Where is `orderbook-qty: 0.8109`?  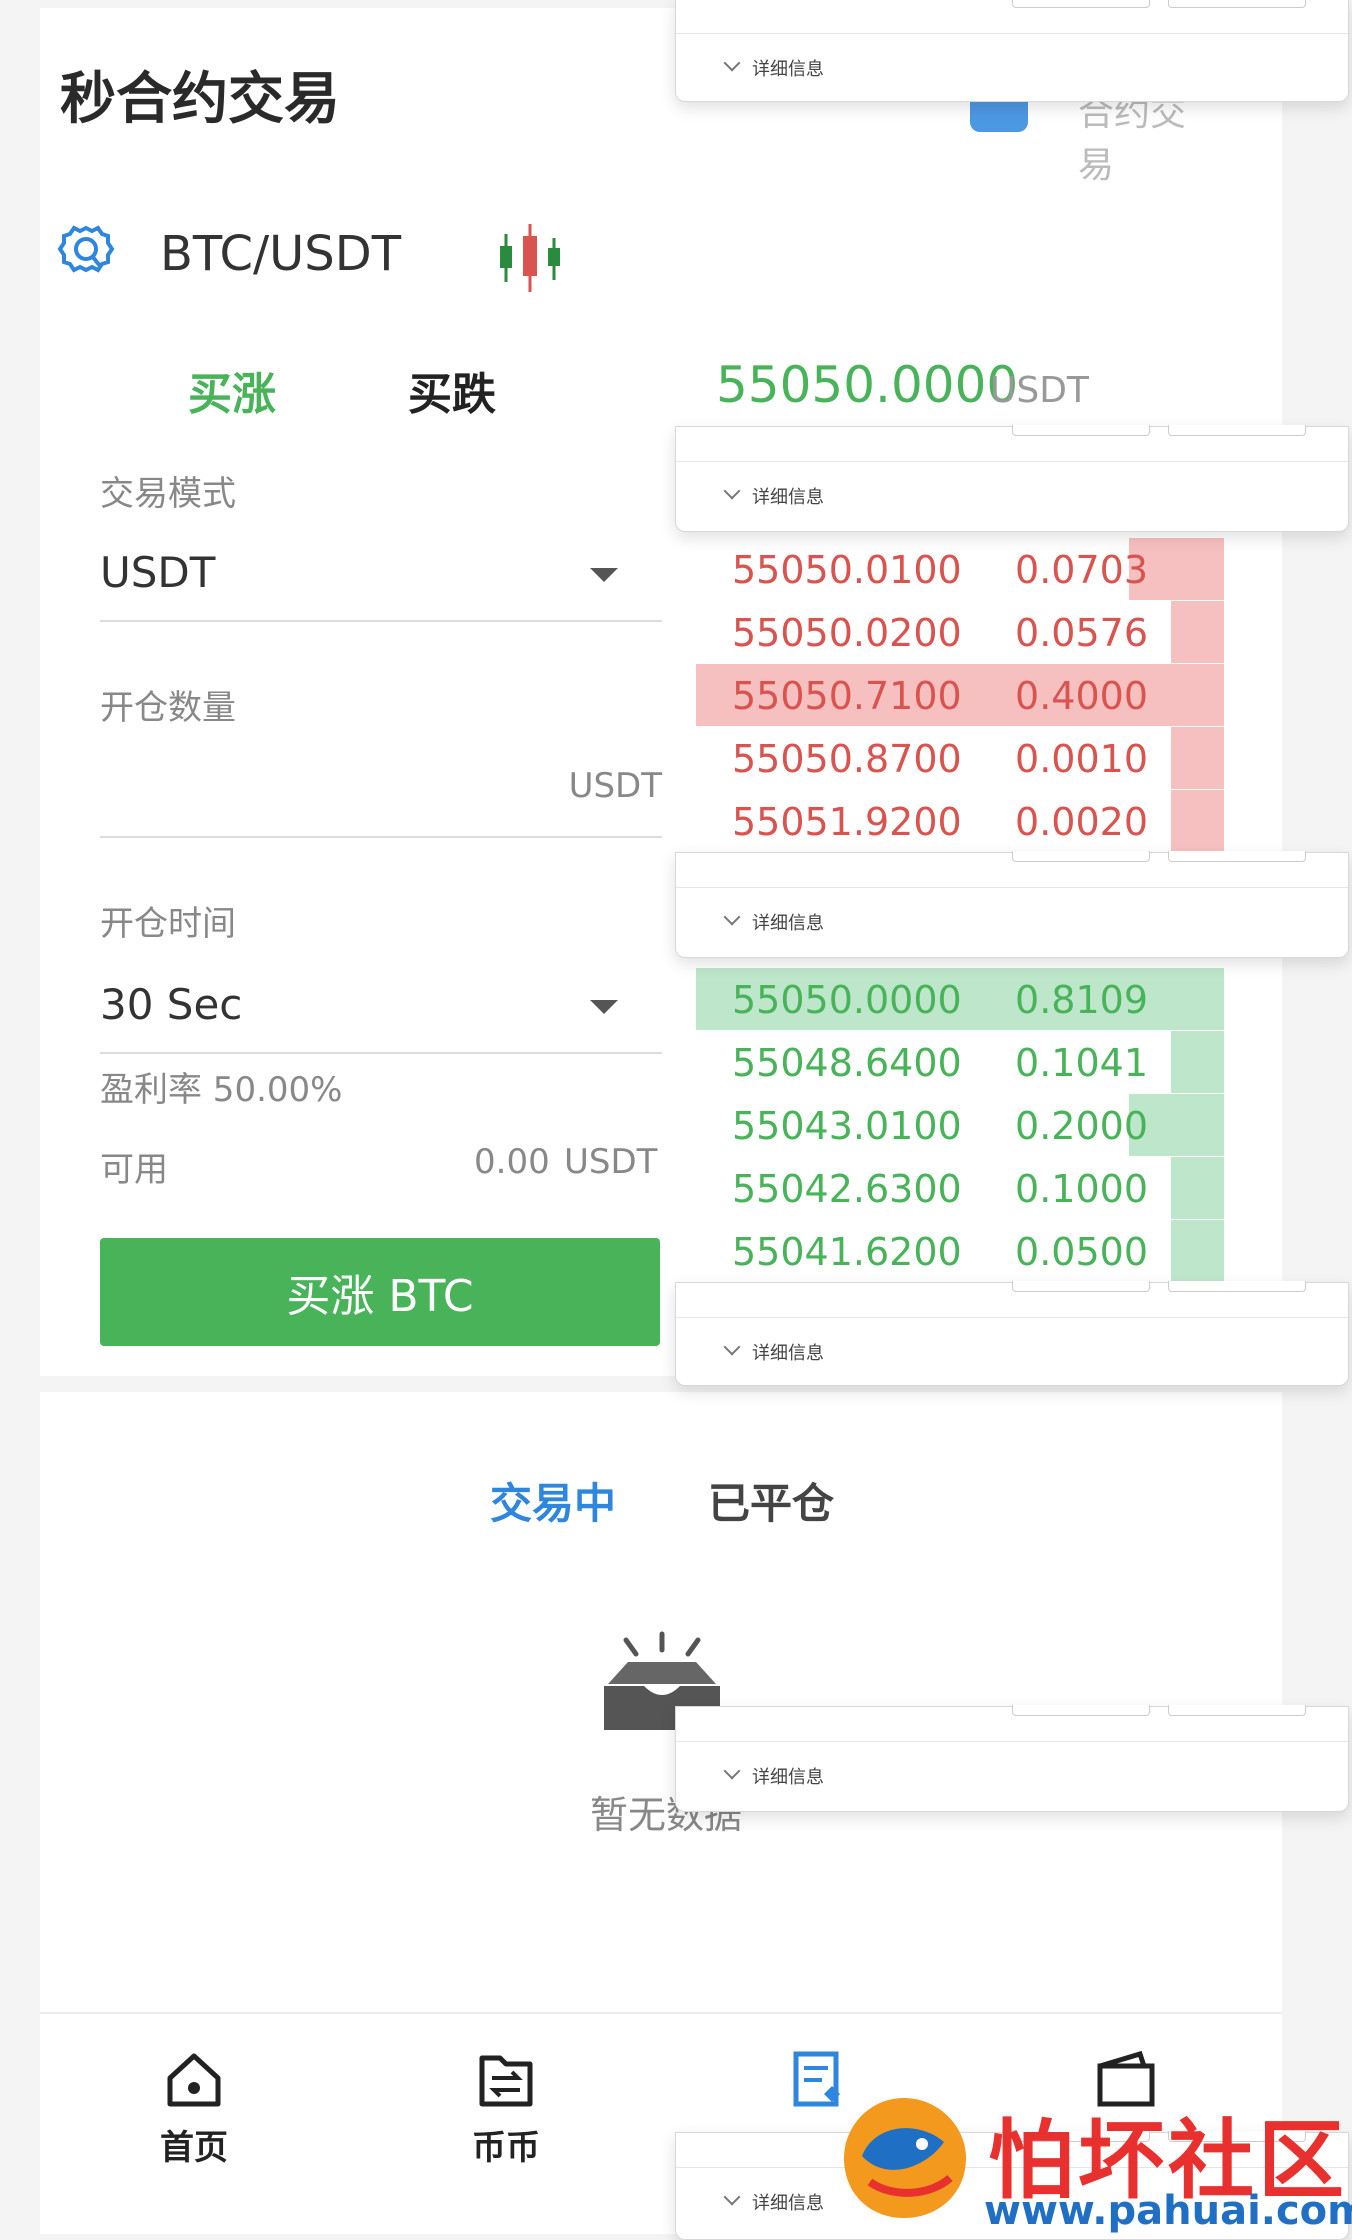 orderbook-qty: 0.8109 is located at coordinates (1081, 1000).